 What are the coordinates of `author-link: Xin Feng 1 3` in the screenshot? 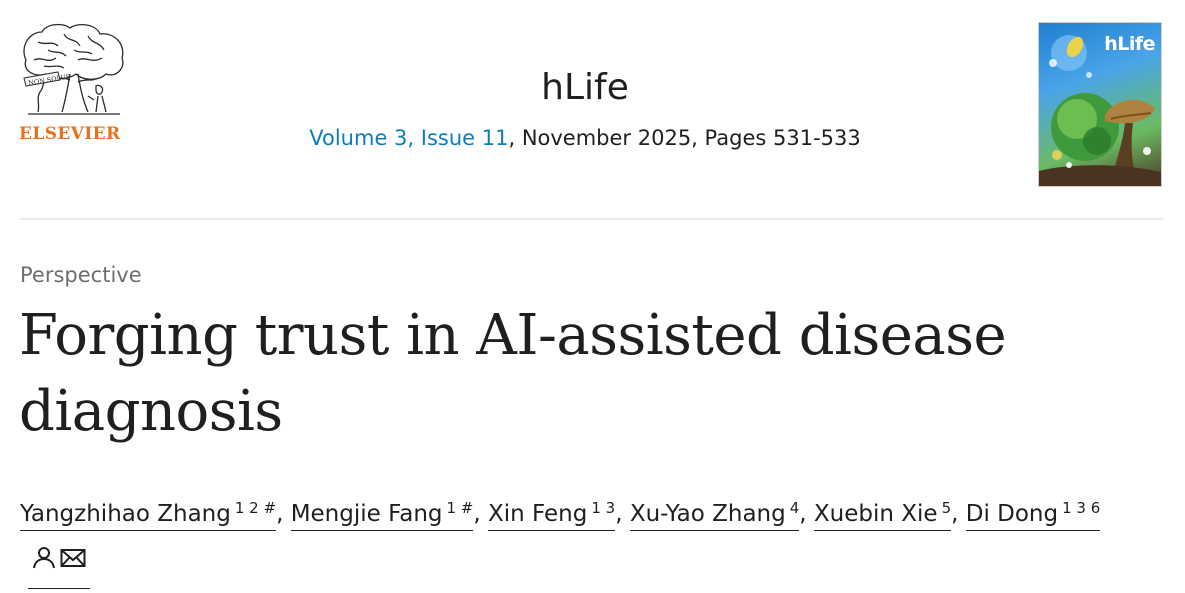 It's located at (552, 515).